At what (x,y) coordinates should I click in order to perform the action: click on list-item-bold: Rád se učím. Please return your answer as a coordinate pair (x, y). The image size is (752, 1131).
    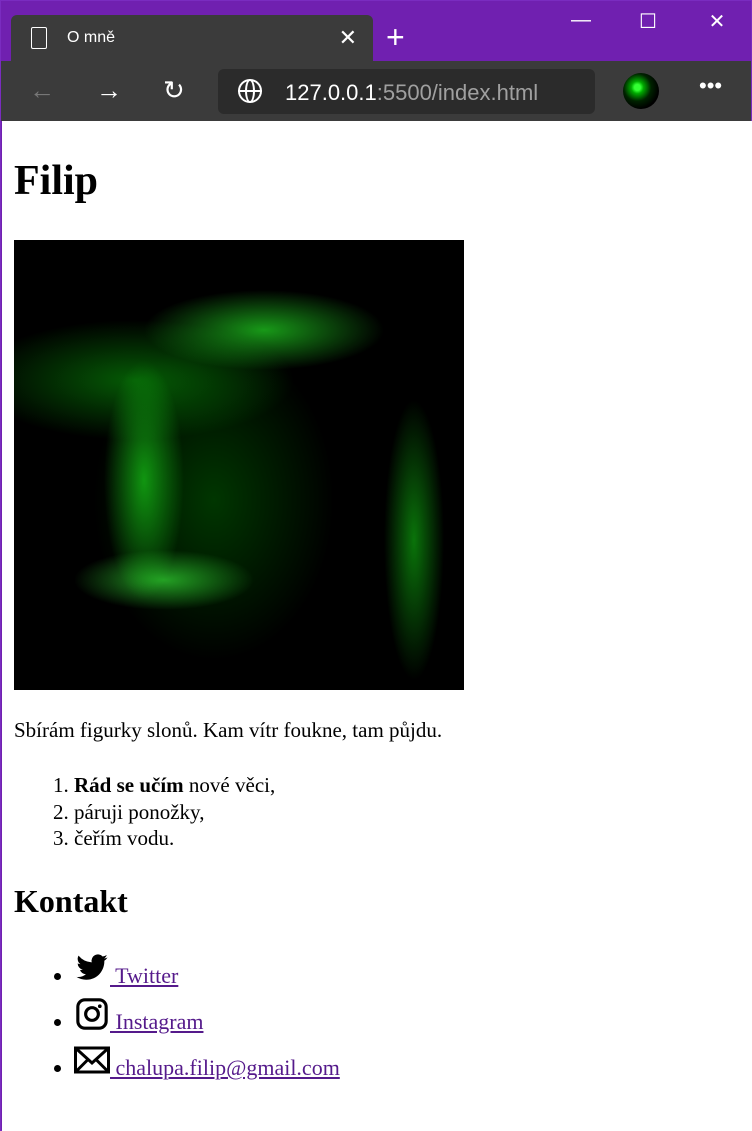
    Looking at the image, I should click on (129, 785).